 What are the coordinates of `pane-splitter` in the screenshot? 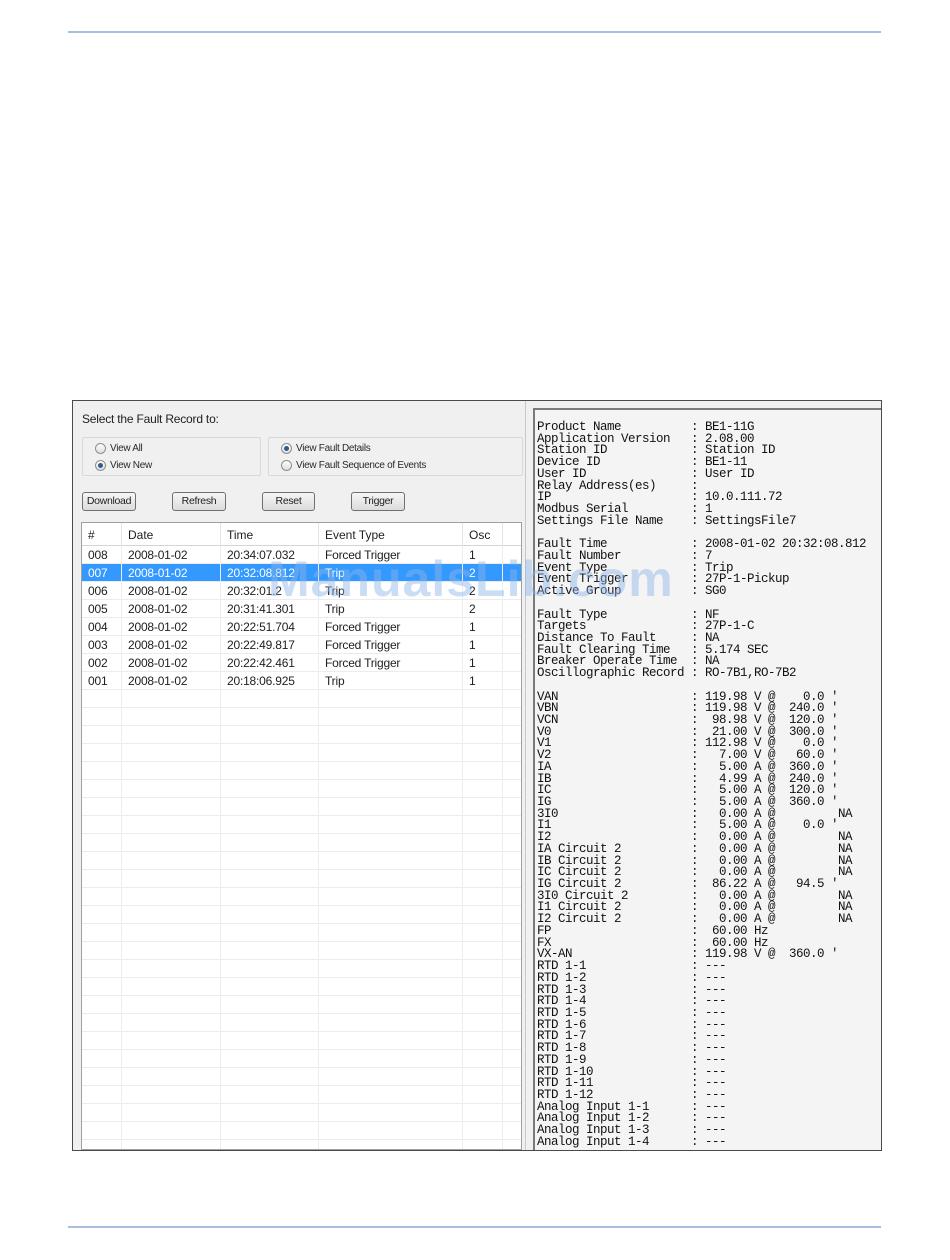 It's located at (529, 775).